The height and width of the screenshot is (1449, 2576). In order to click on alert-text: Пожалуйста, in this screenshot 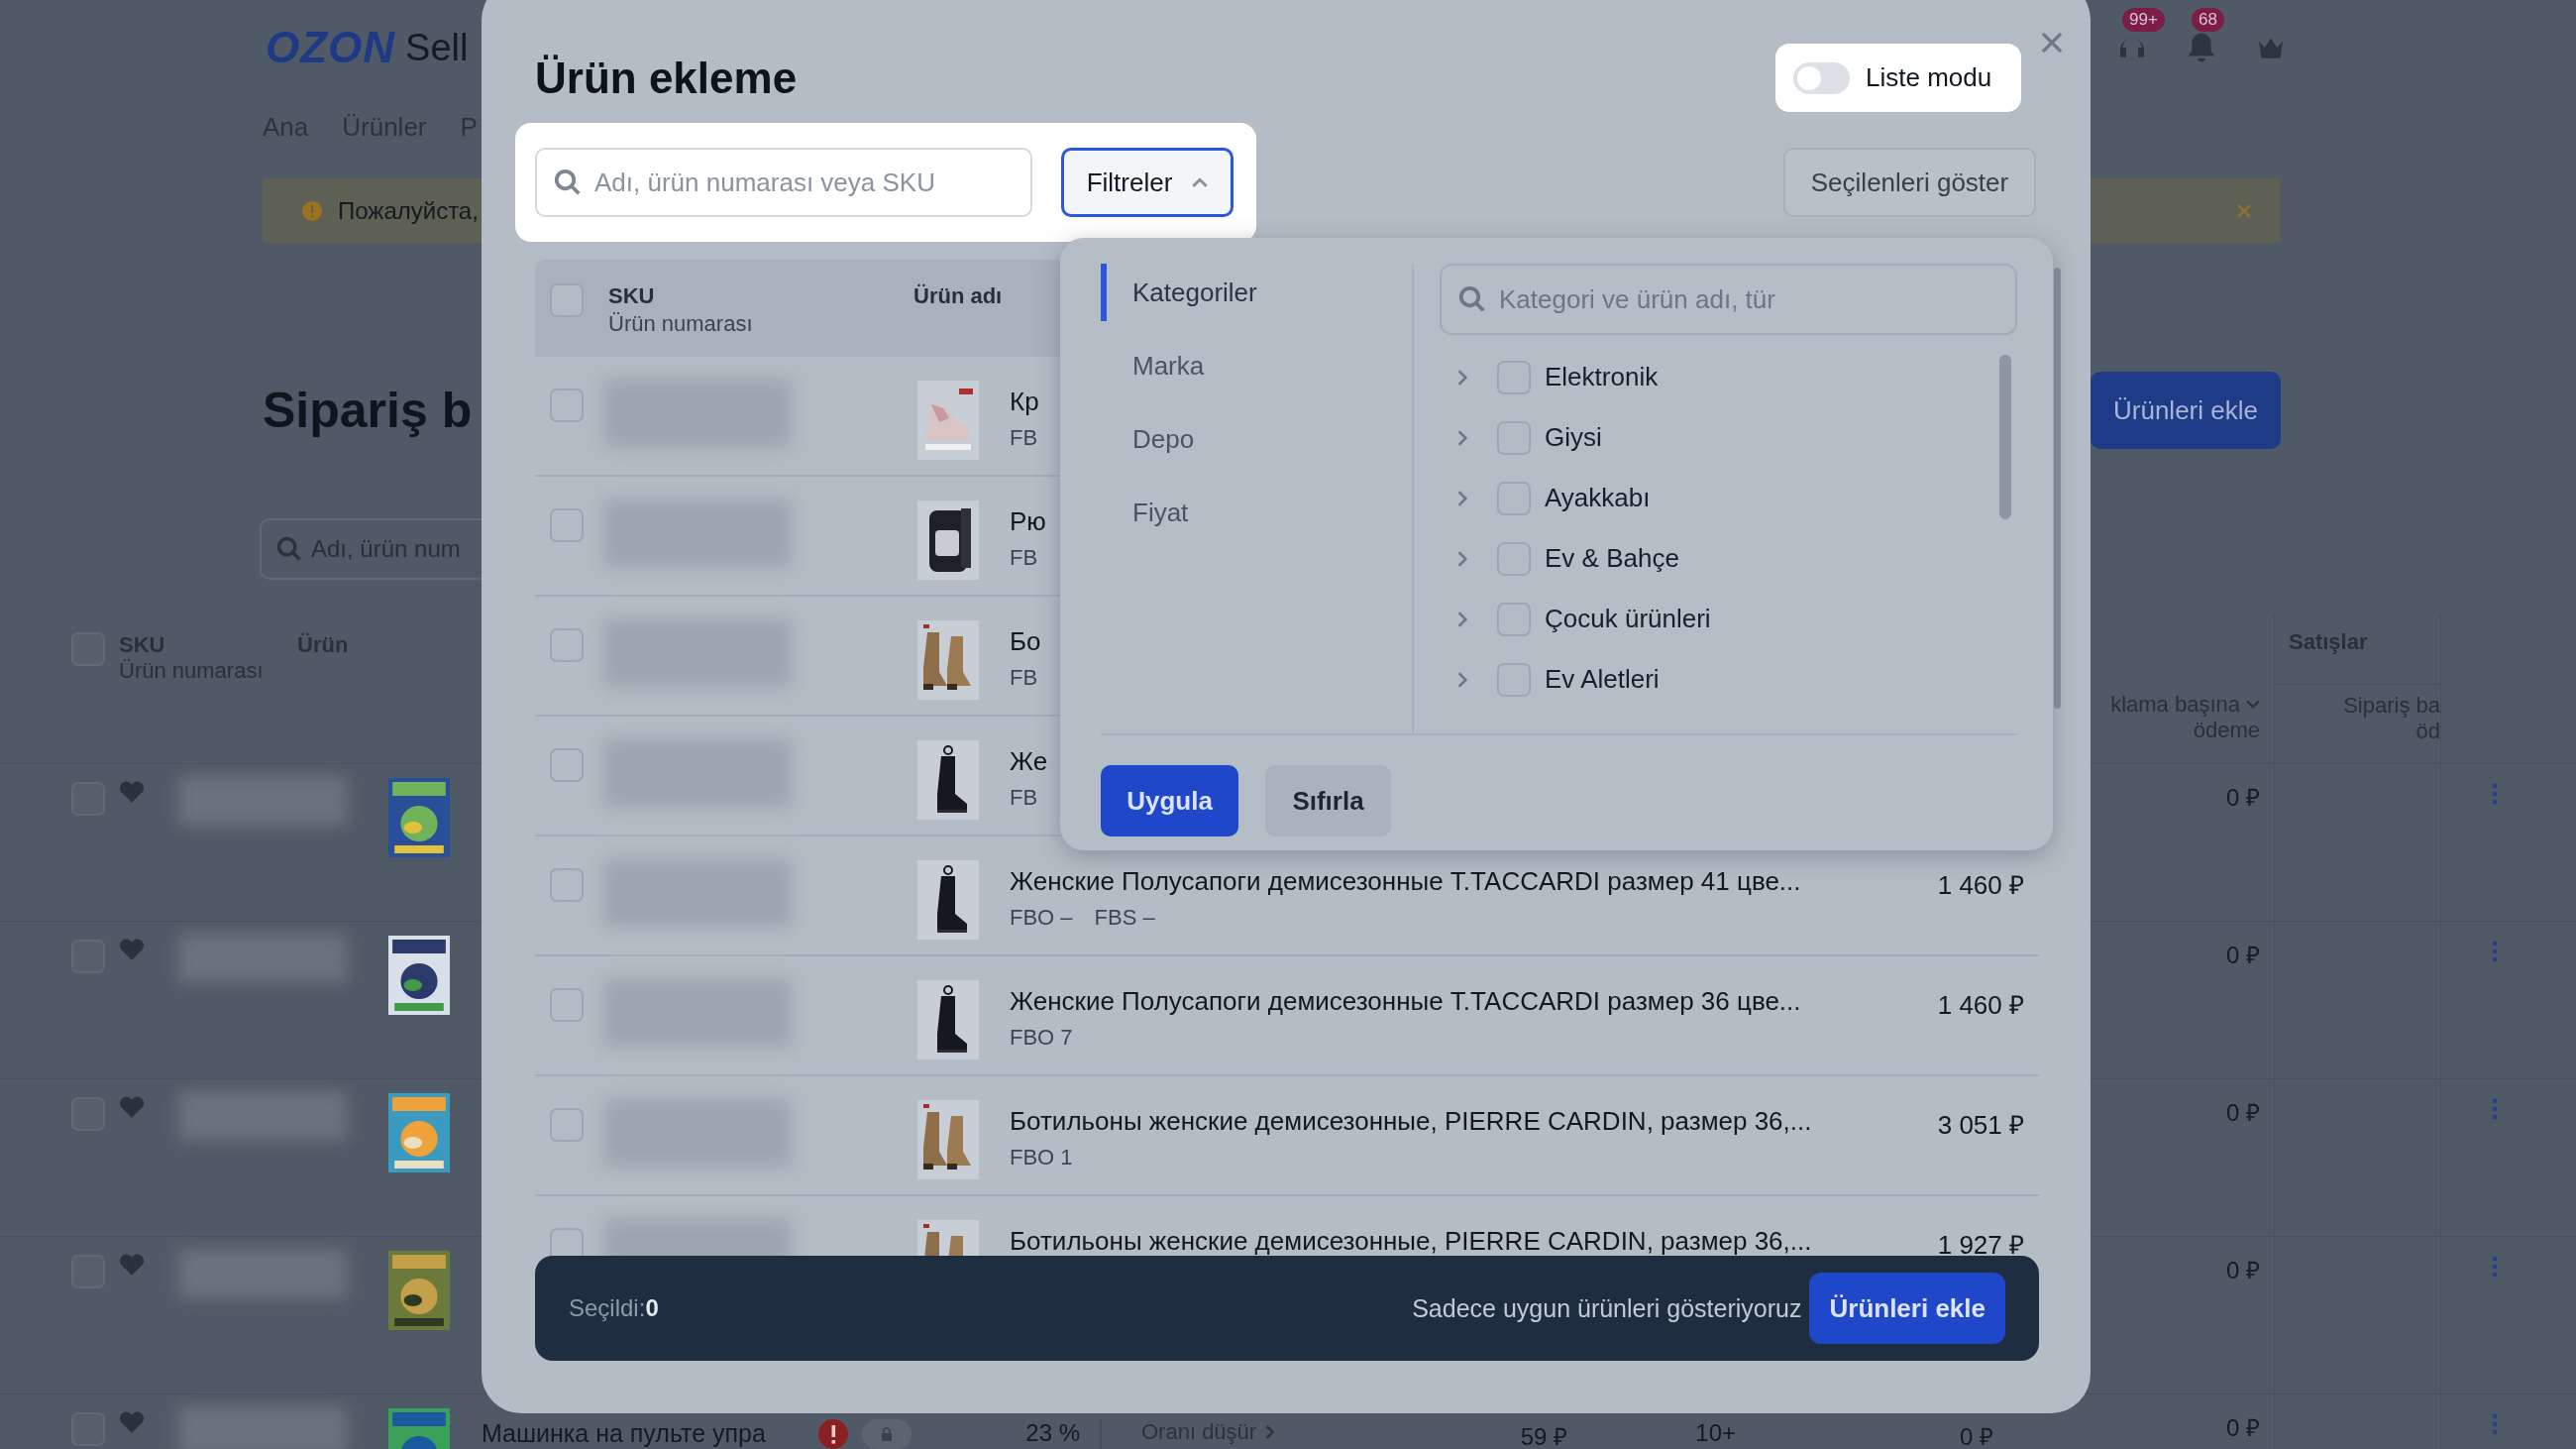, I will do `click(408, 210)`.